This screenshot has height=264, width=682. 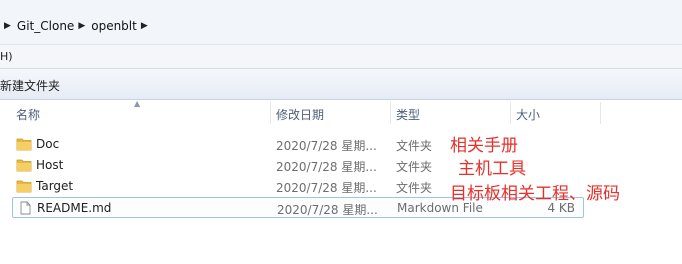 What do you see at coordinates (114, 26) in the screenshot?
I see `breadcrumb-item-openblt: openblt` at bounding box center [114, 26].